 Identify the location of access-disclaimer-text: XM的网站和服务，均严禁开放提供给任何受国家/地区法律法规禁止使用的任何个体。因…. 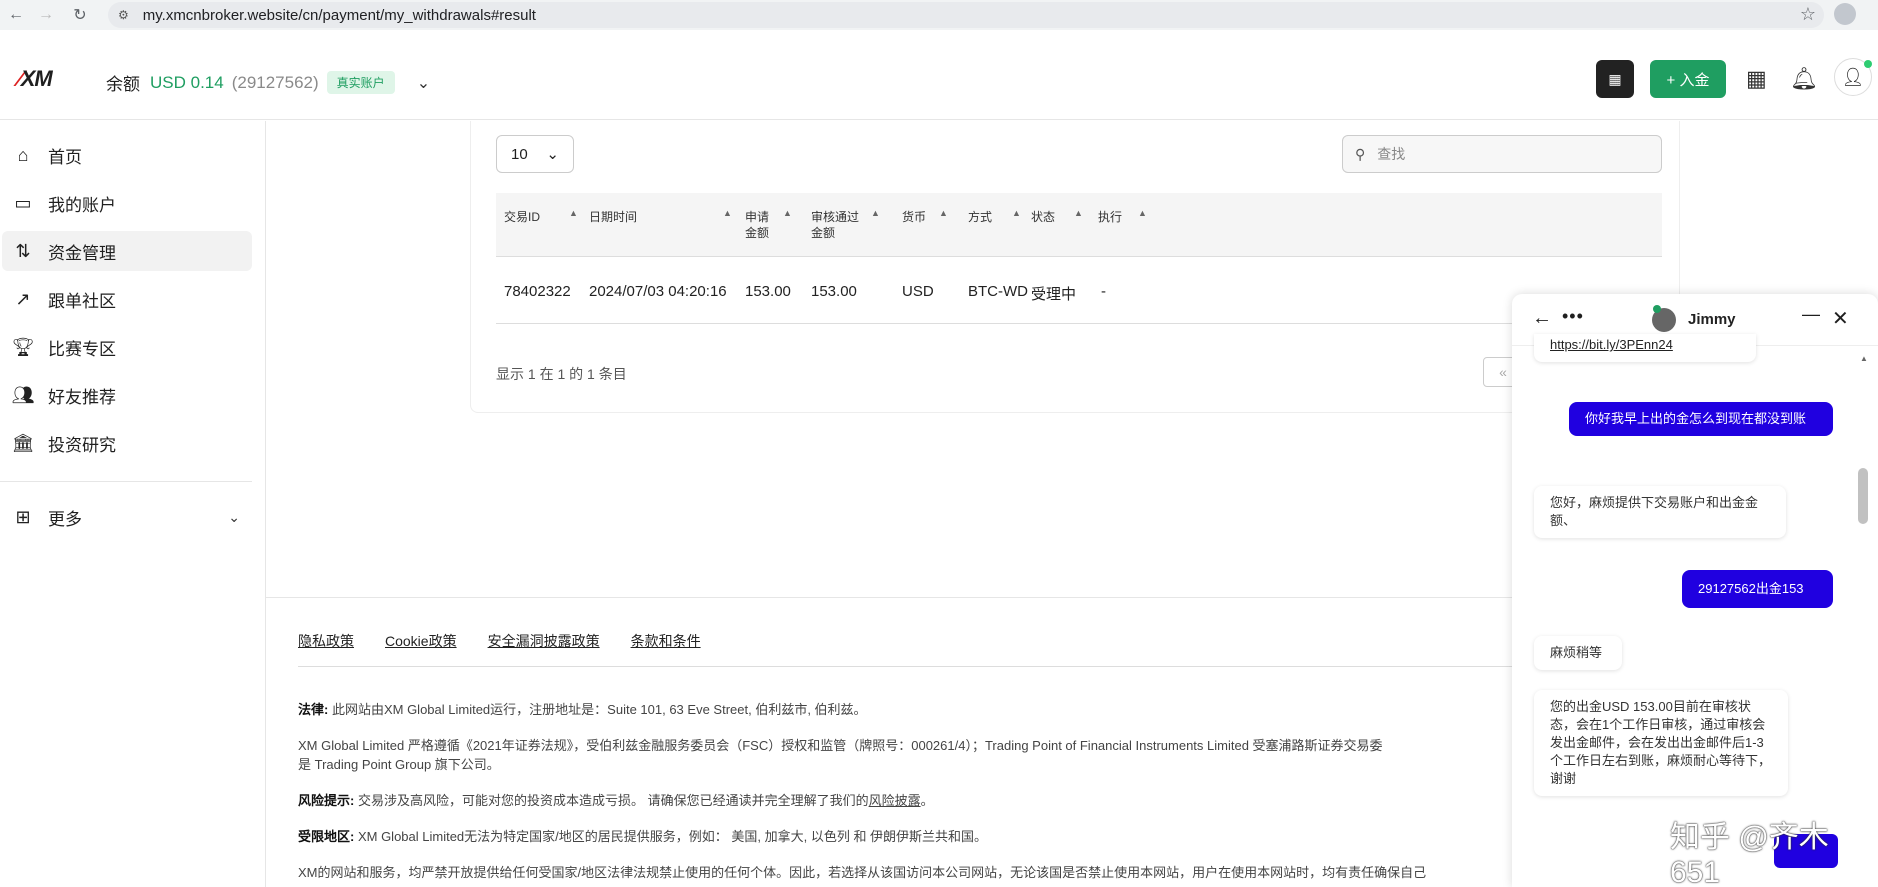
(862, 872).